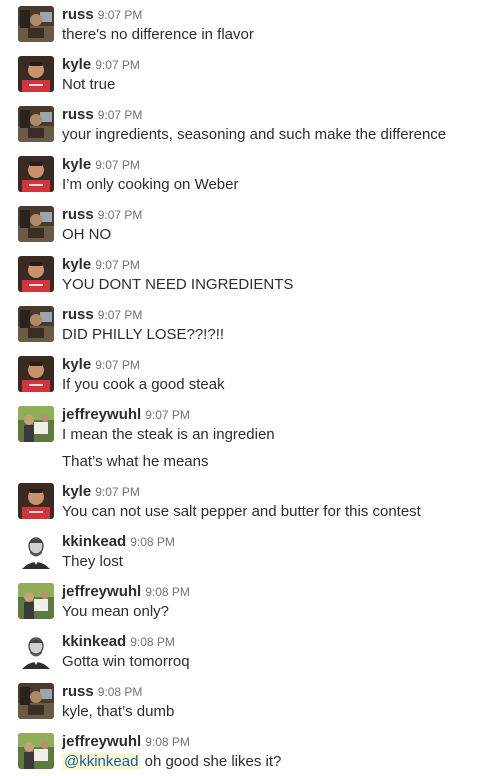 Image resolution: width=481 pixels, height=776 pixels. What do you see at coordinates (101, 761) in the screenshot?
I see `user-mention: @kkinkead` at bounding box center [101, 761].